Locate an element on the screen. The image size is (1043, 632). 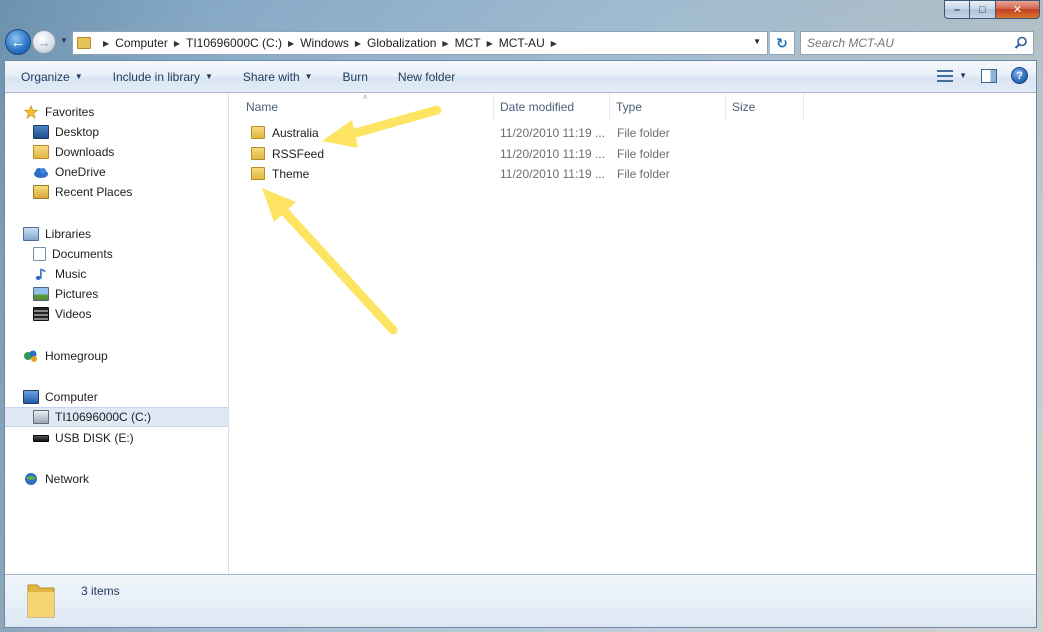
cloud-icon is located at coordinates (41, 173).